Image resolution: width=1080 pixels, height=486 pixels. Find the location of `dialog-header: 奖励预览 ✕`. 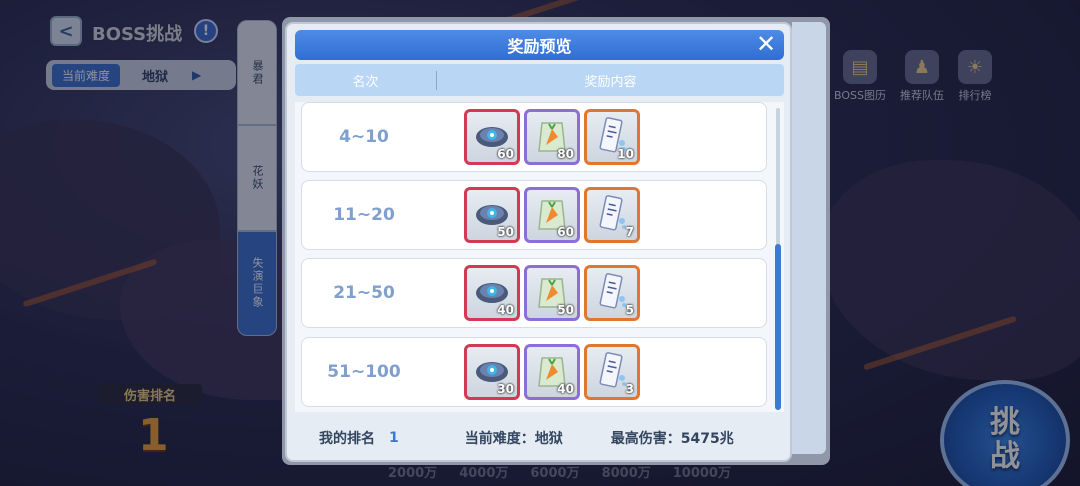

dialog-header: 奖励预览 ✕ is located at coordinates (539, 45).